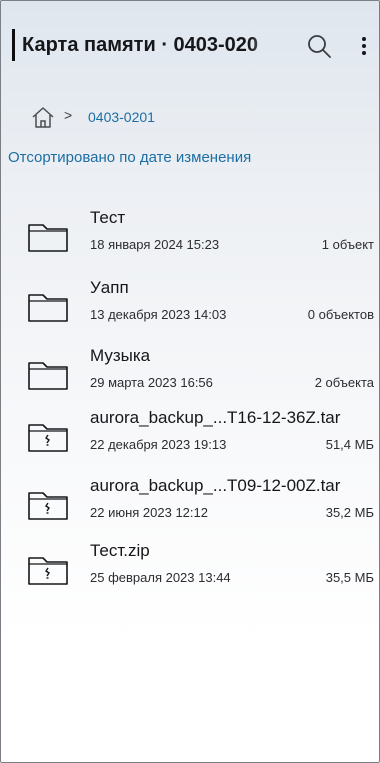  What do you see at coordinates (347, 244) in the screenshot?
I see `item-size: 1 объект` at bounding box center [347, 244].